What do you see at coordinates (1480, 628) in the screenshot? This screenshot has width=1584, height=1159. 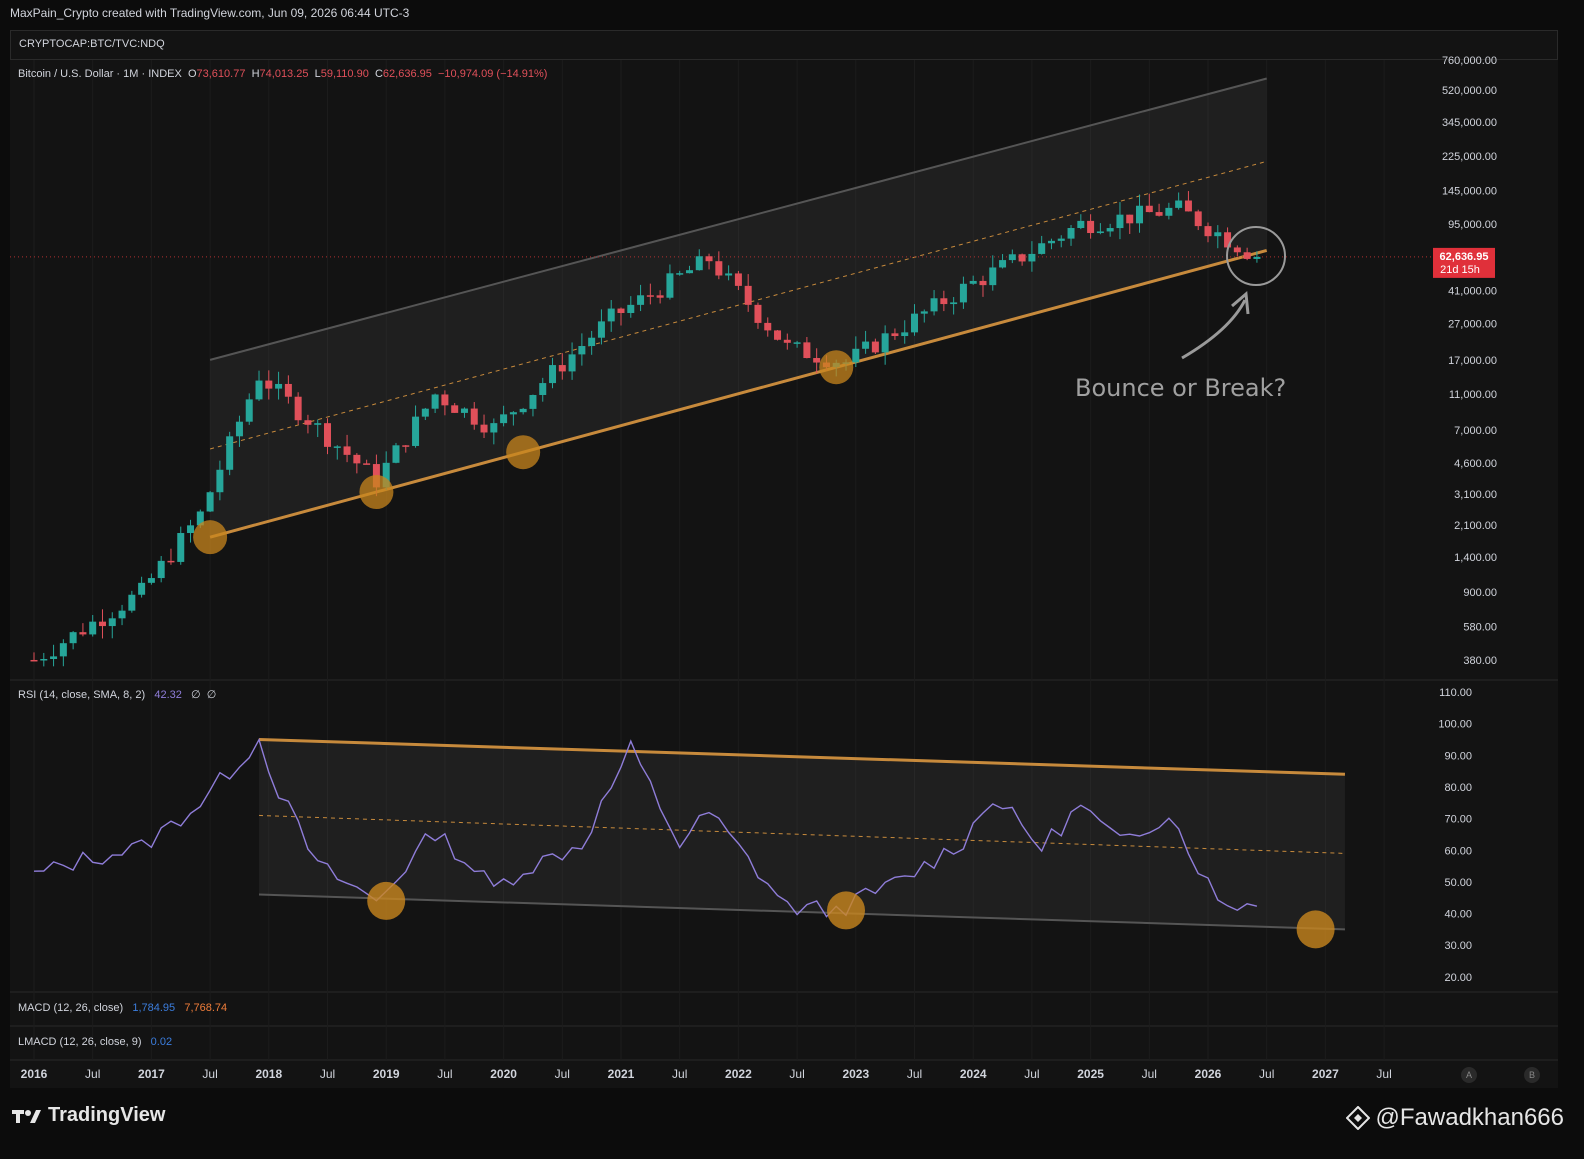 I see `price-tick-label: 580.00` at bounding box center [1480, 628].